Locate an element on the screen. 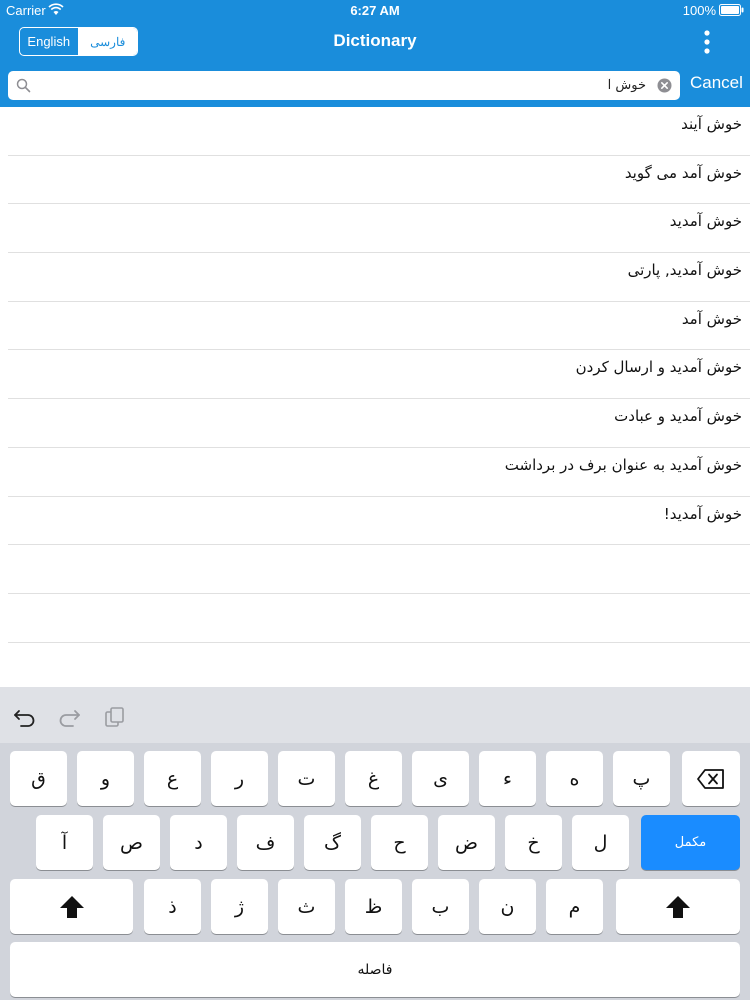 The width and height of the screenshot is (750, 1000). status-time: 6:27 AM is located at coordinates (375, 10).